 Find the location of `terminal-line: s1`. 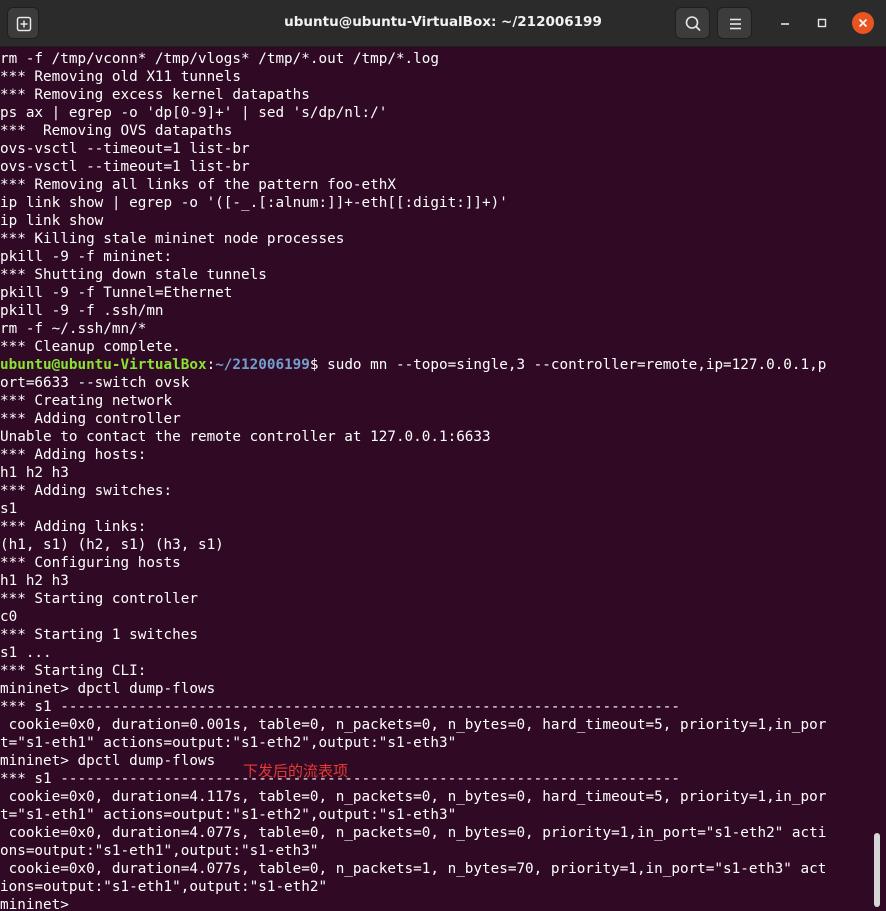

terminal-line: s1 is located at coordinates (9, 509).